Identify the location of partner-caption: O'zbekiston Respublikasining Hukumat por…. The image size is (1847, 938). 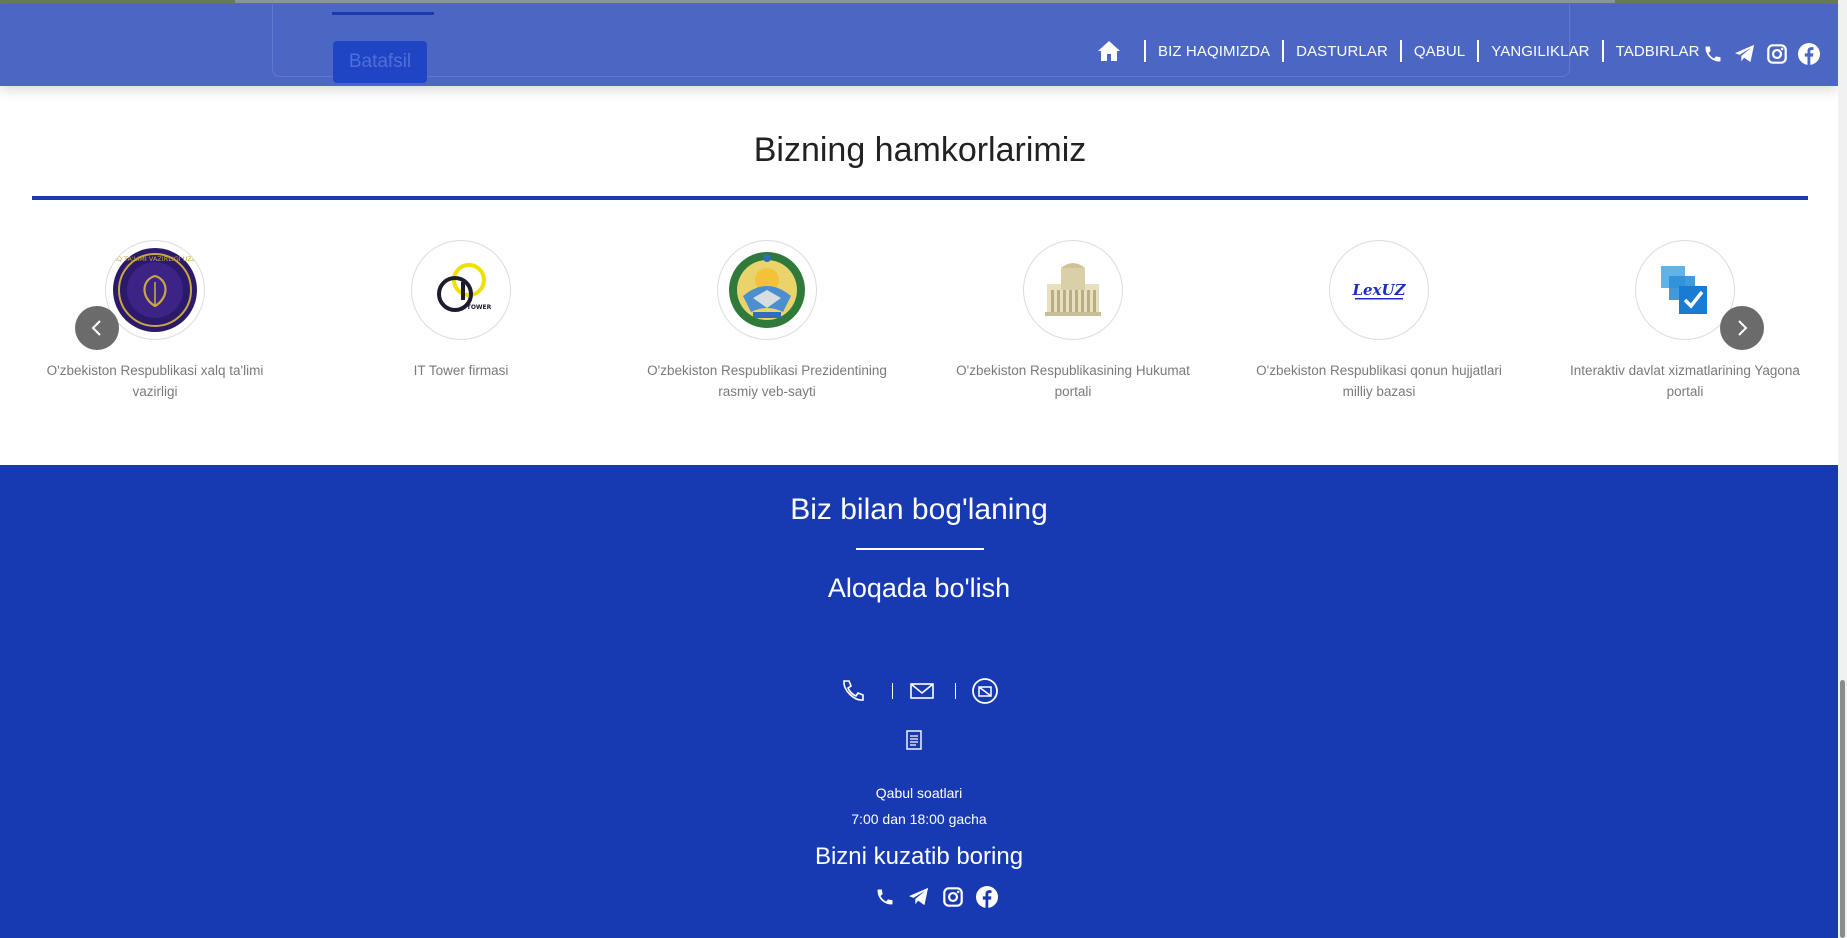
(1073, 381).